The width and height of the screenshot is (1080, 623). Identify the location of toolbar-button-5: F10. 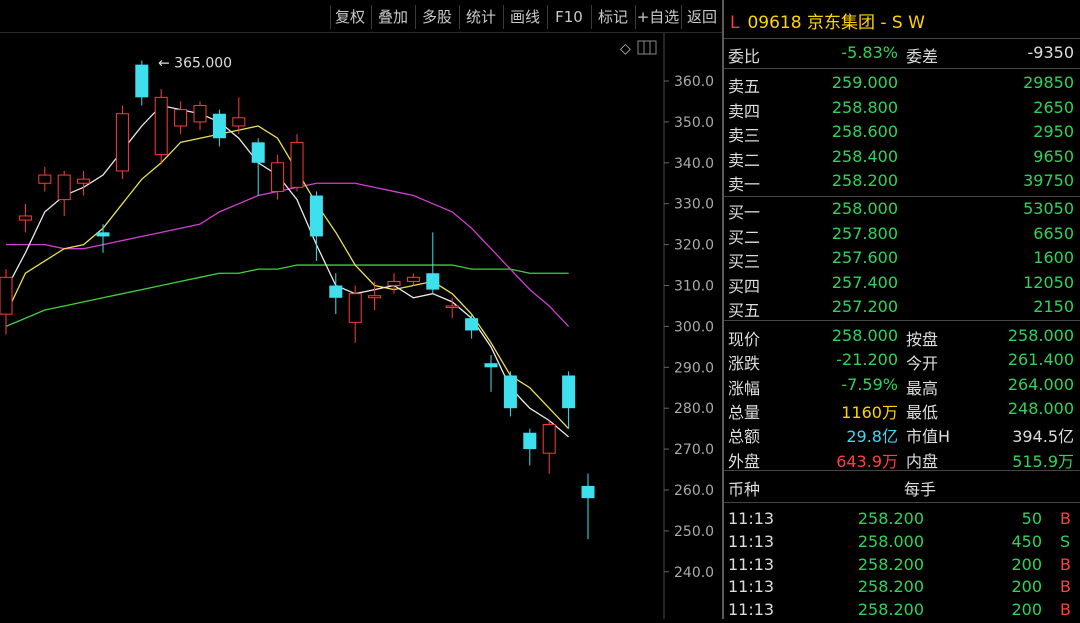
(568, 17).